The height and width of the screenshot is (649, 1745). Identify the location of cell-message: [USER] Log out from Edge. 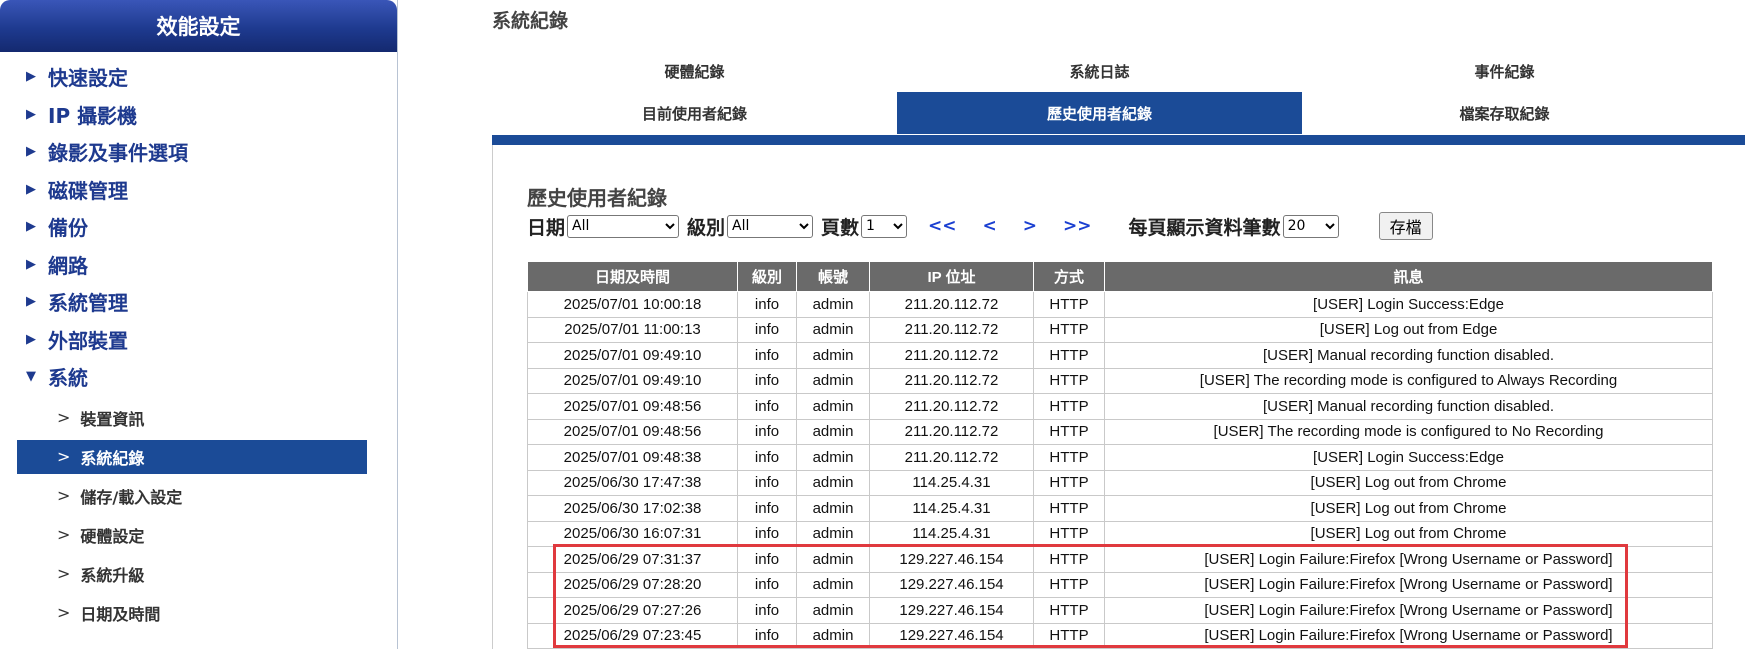
(1408, 329).